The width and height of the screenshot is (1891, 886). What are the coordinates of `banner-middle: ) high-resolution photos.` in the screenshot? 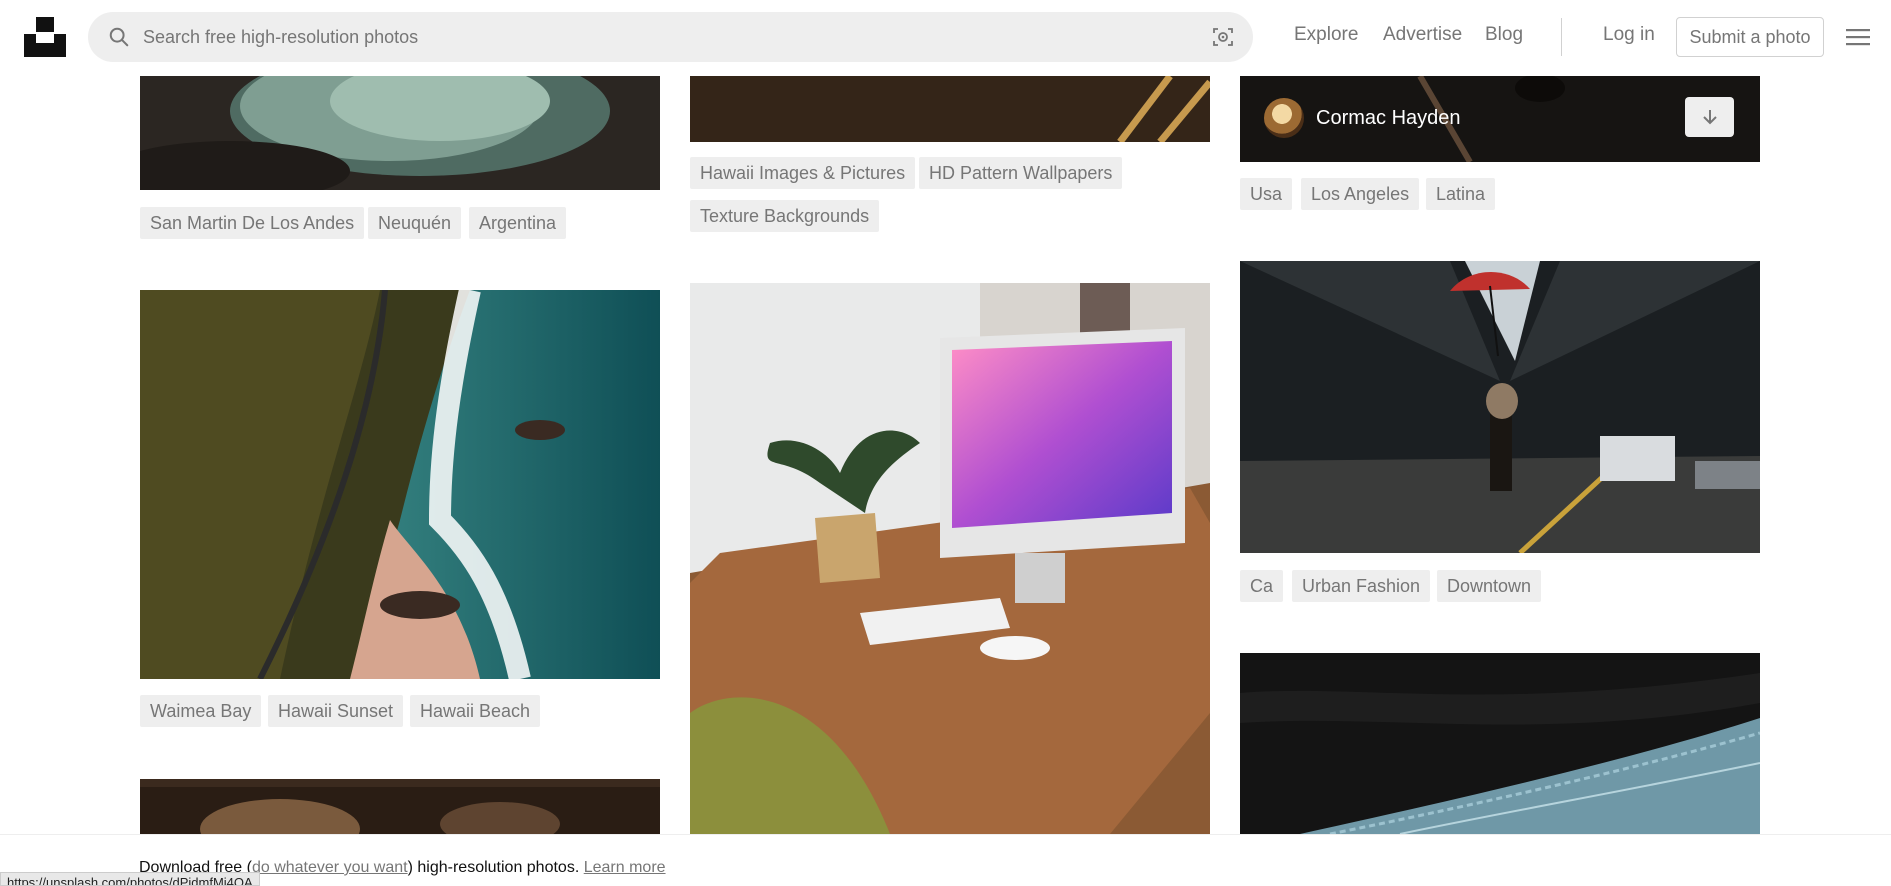 It's located at (495, 867).